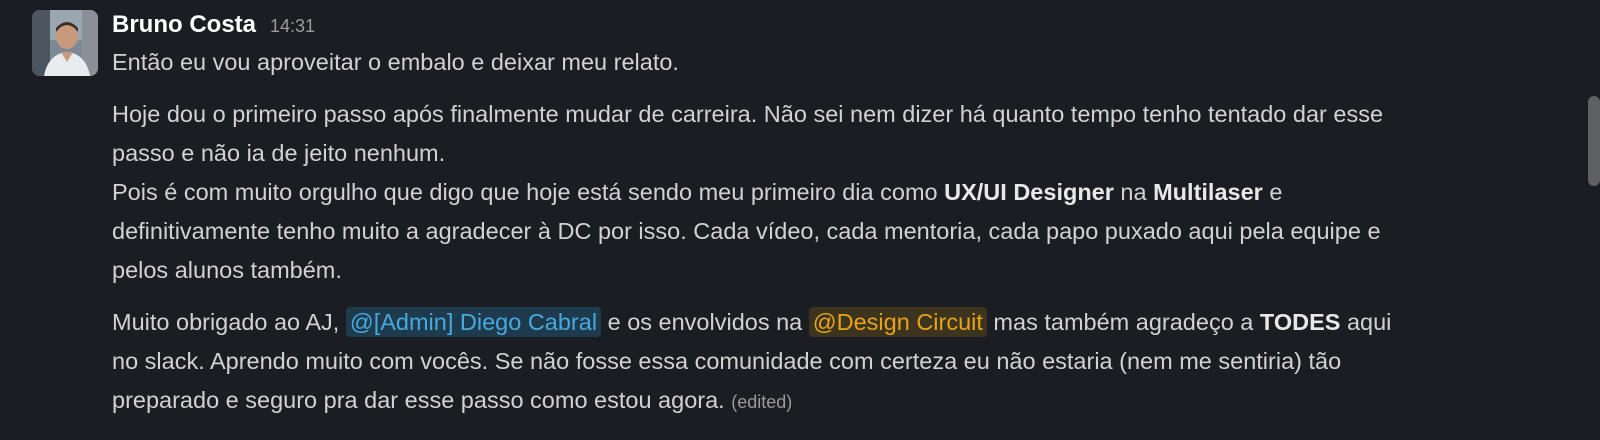  I want to click on edited-label: (edited), so click(762, 402).